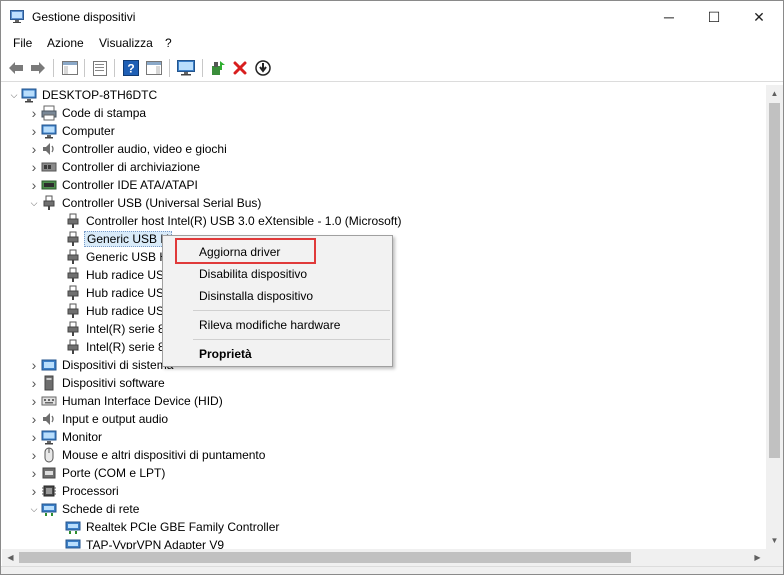  What do you see at coordinates (277, 296) in the screenshot?
I see `menu-disinstalla-dispositivo: Disinstalla dispositivo` at bounding box center [277, 296].